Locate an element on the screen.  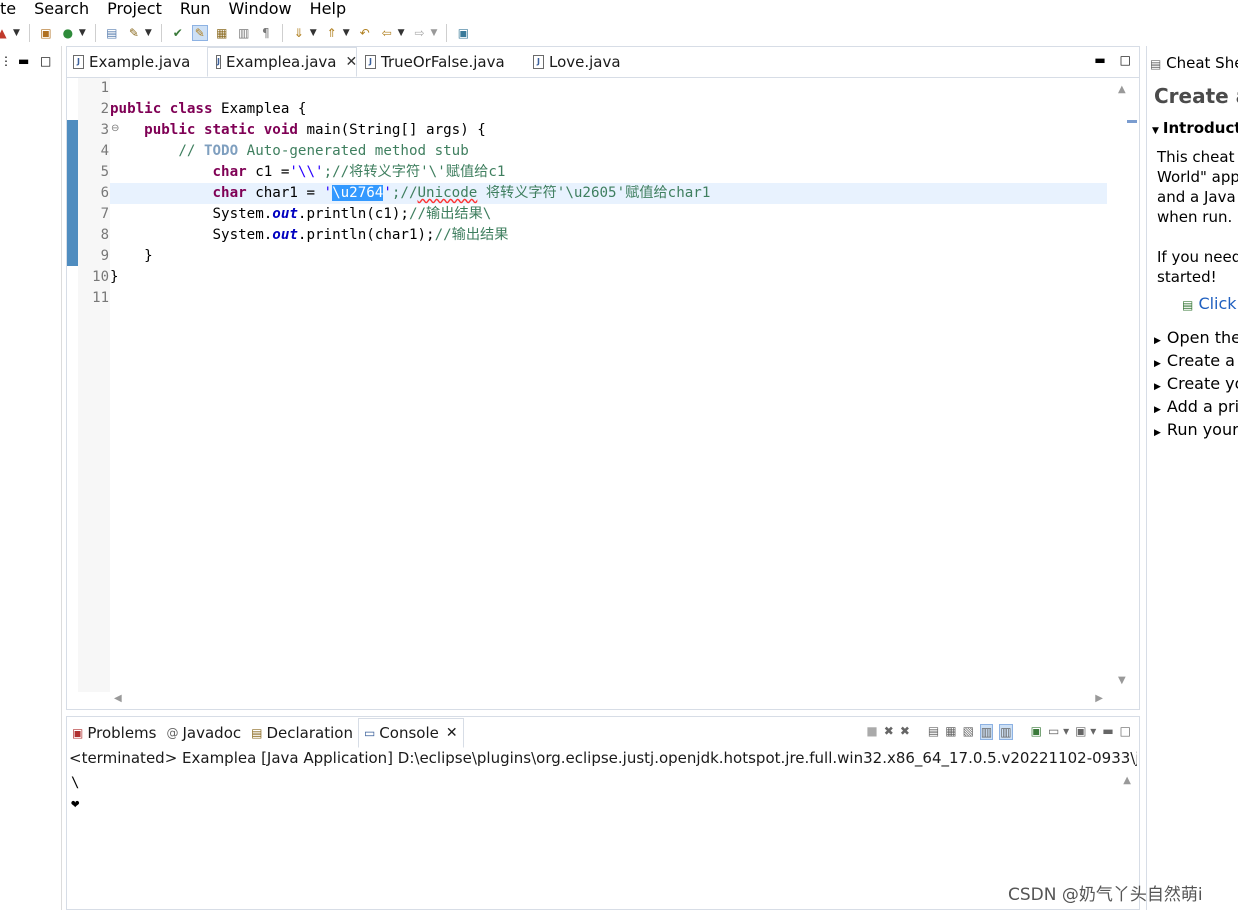
next-annotation-dropdown-icon: ▼ is located at coordinates (313, 33).